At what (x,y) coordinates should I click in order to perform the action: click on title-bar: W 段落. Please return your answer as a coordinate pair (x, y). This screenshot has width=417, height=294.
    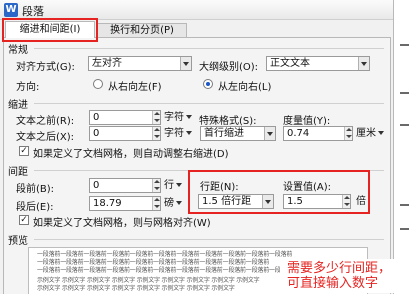
    Looking at the image, I should click on (196, 10).